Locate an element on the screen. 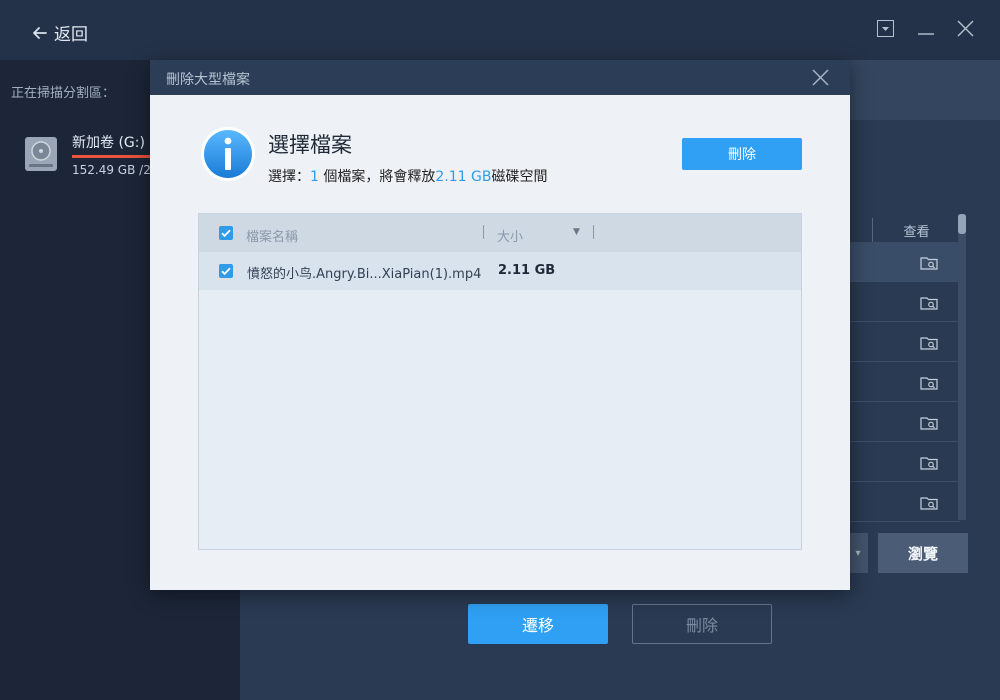  scrollbar-track is located at coordinates (962, 367).